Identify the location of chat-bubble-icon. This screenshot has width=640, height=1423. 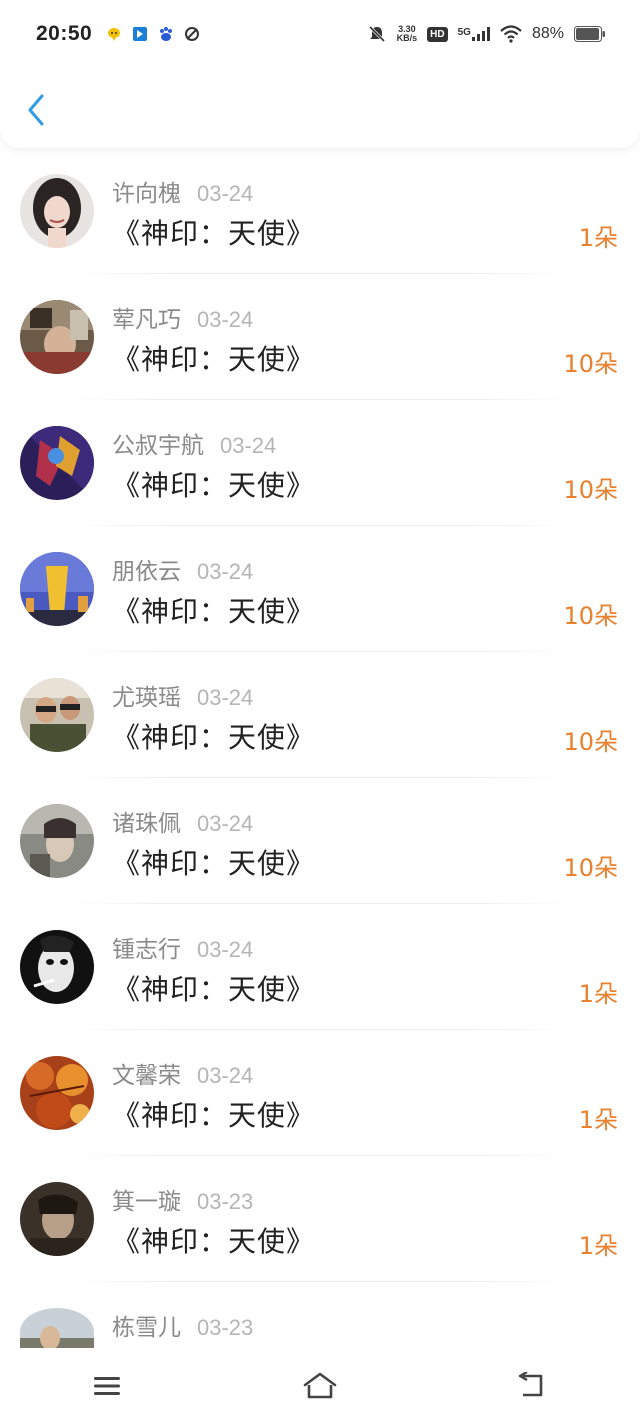
(114, 34).